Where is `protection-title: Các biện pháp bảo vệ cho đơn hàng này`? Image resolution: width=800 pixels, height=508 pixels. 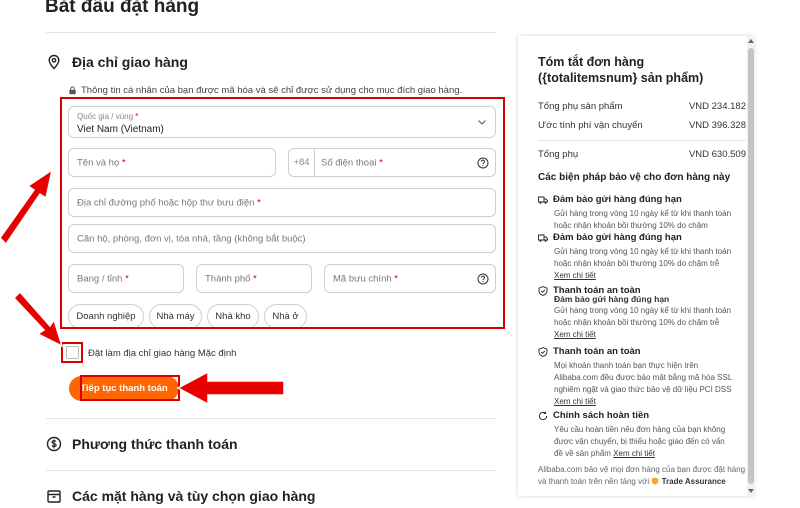 protection-title: Các biện pháp bảo vệ cho đơn hàng này is located at coordinates (634, 177).